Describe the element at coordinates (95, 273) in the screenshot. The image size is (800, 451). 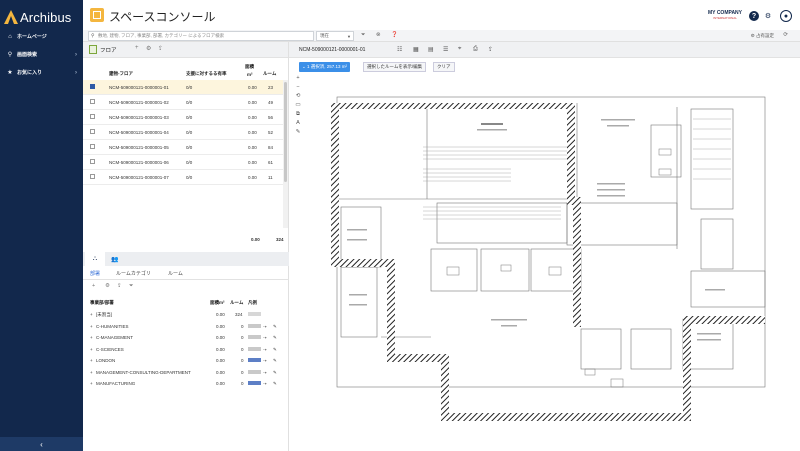
I see `subtab-department: 部署` at that location.